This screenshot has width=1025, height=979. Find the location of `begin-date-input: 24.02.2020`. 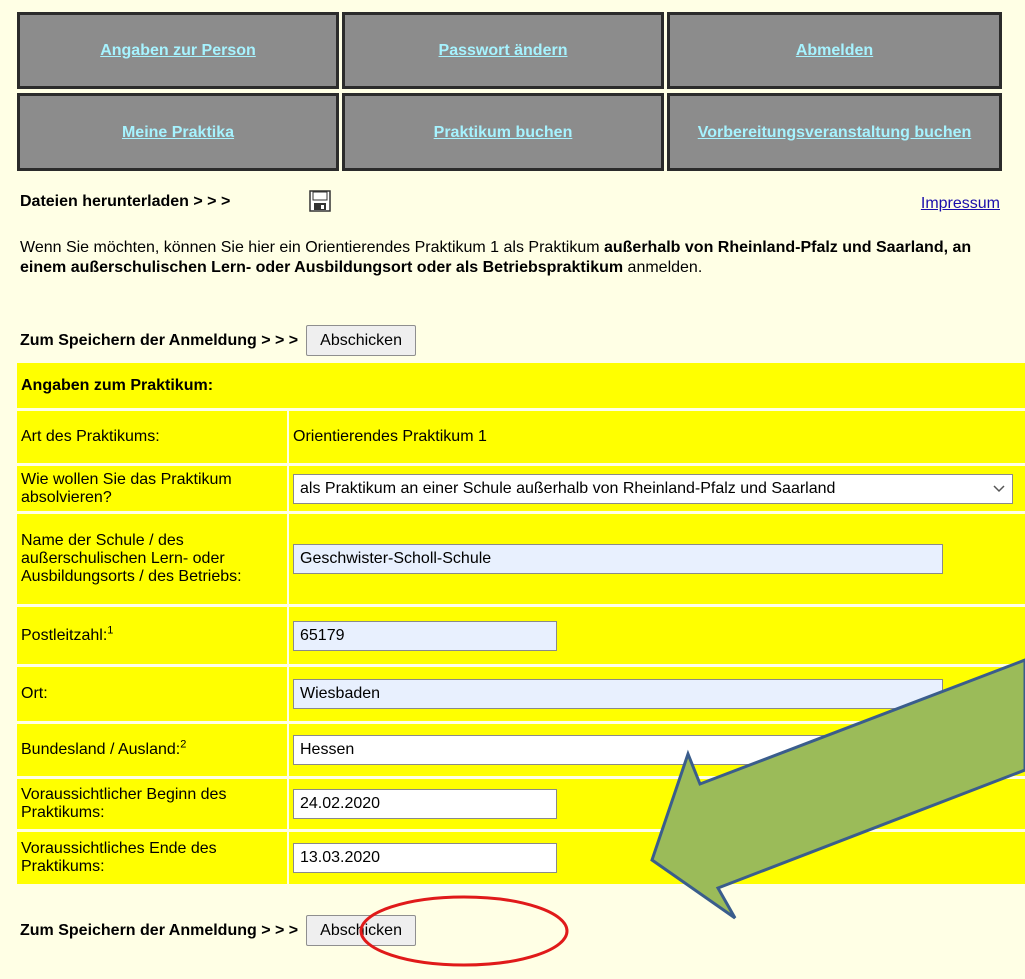

begin-date-input: 24.02.2020 is located at coordinates (425, 804).